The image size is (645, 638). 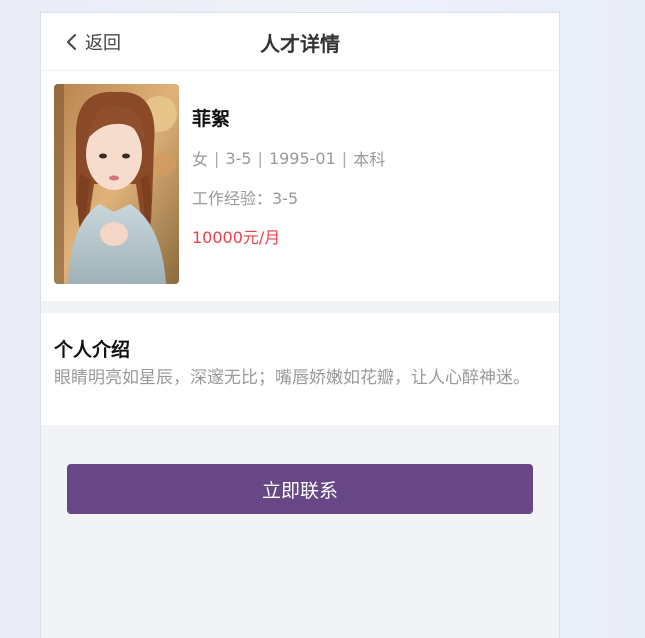 I want to click on contact-button: 立即联系, so click(x=300, y=489).